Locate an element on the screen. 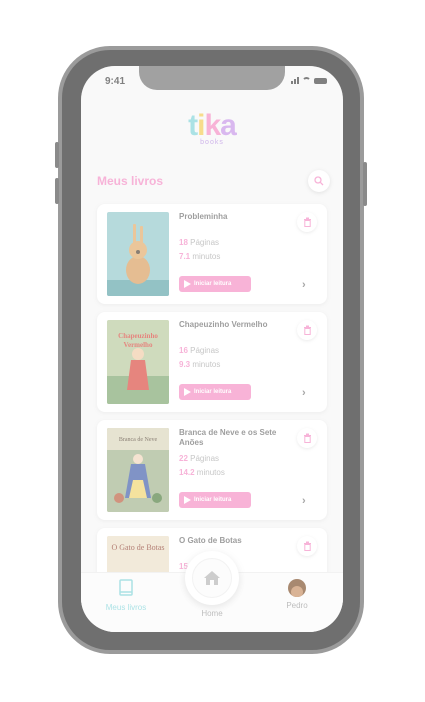  search-button is located at coordinates (319, 181).